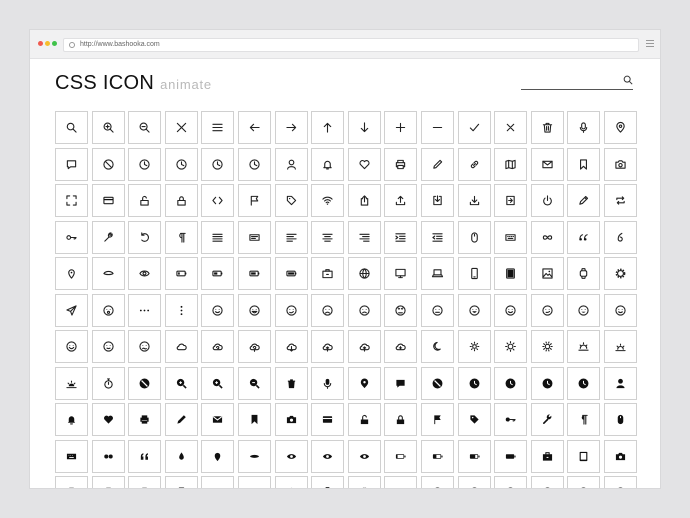 The image size is (690, 518). What do you see at coordinates (577, 82) in the screenshot?
I see `search-box` at bounding box center [577, 82].